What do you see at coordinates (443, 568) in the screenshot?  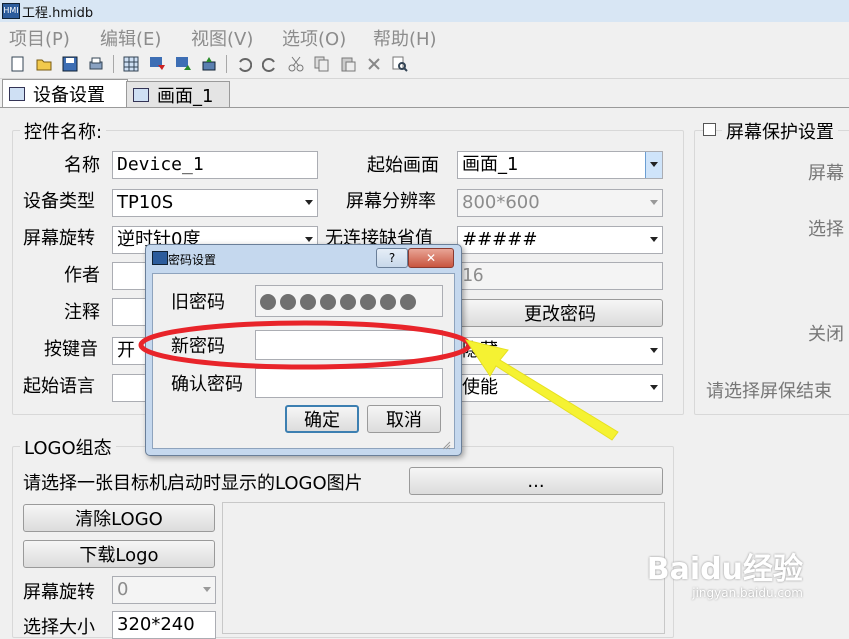 I see `logo-preview` at bounding box center [443, 568].